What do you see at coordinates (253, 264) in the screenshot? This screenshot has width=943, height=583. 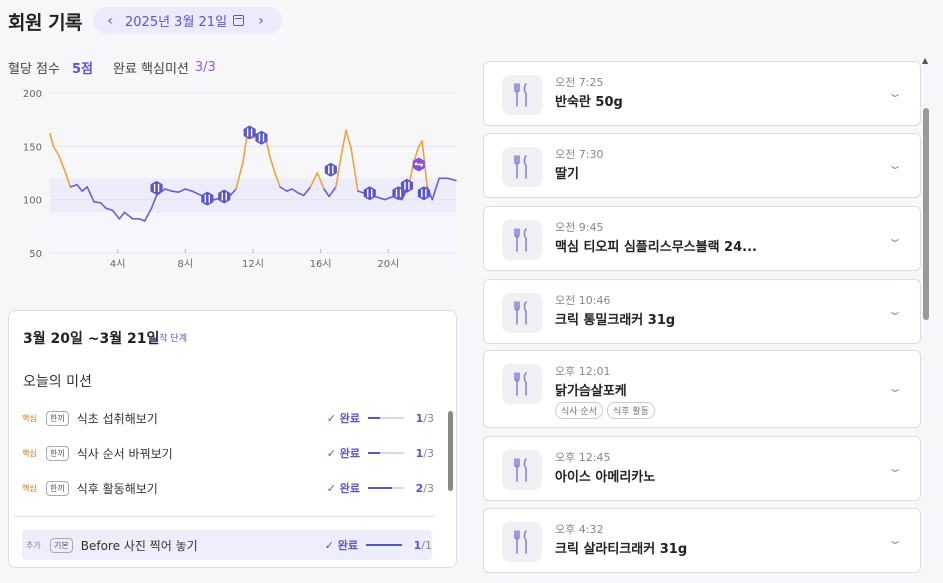 I see `x-tick-label: 12시` at bounding box center [253, 264].